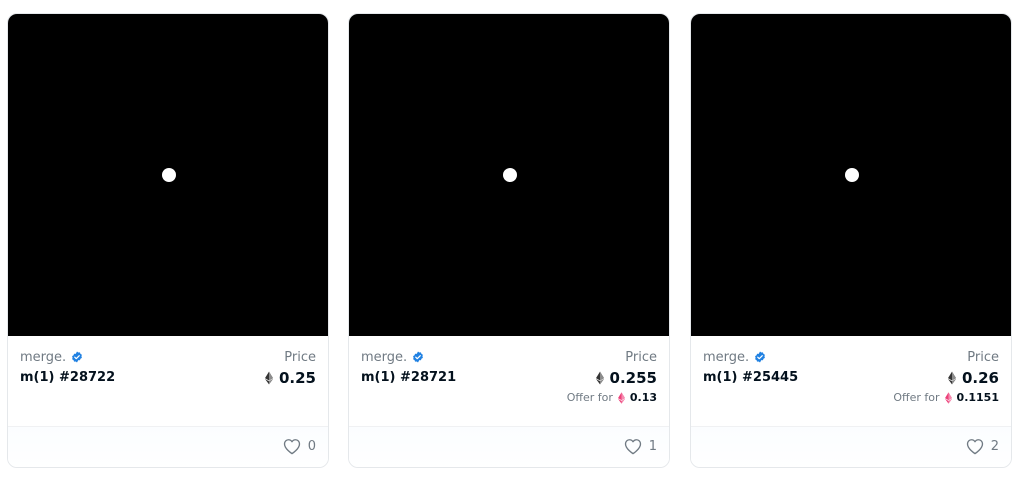  What do you see at coordinates (509, 381) in the screenshot?
I see `asset-info: merge. m(1) #28721 Price 0.255 Offer for` at bounding box center [509, 381].